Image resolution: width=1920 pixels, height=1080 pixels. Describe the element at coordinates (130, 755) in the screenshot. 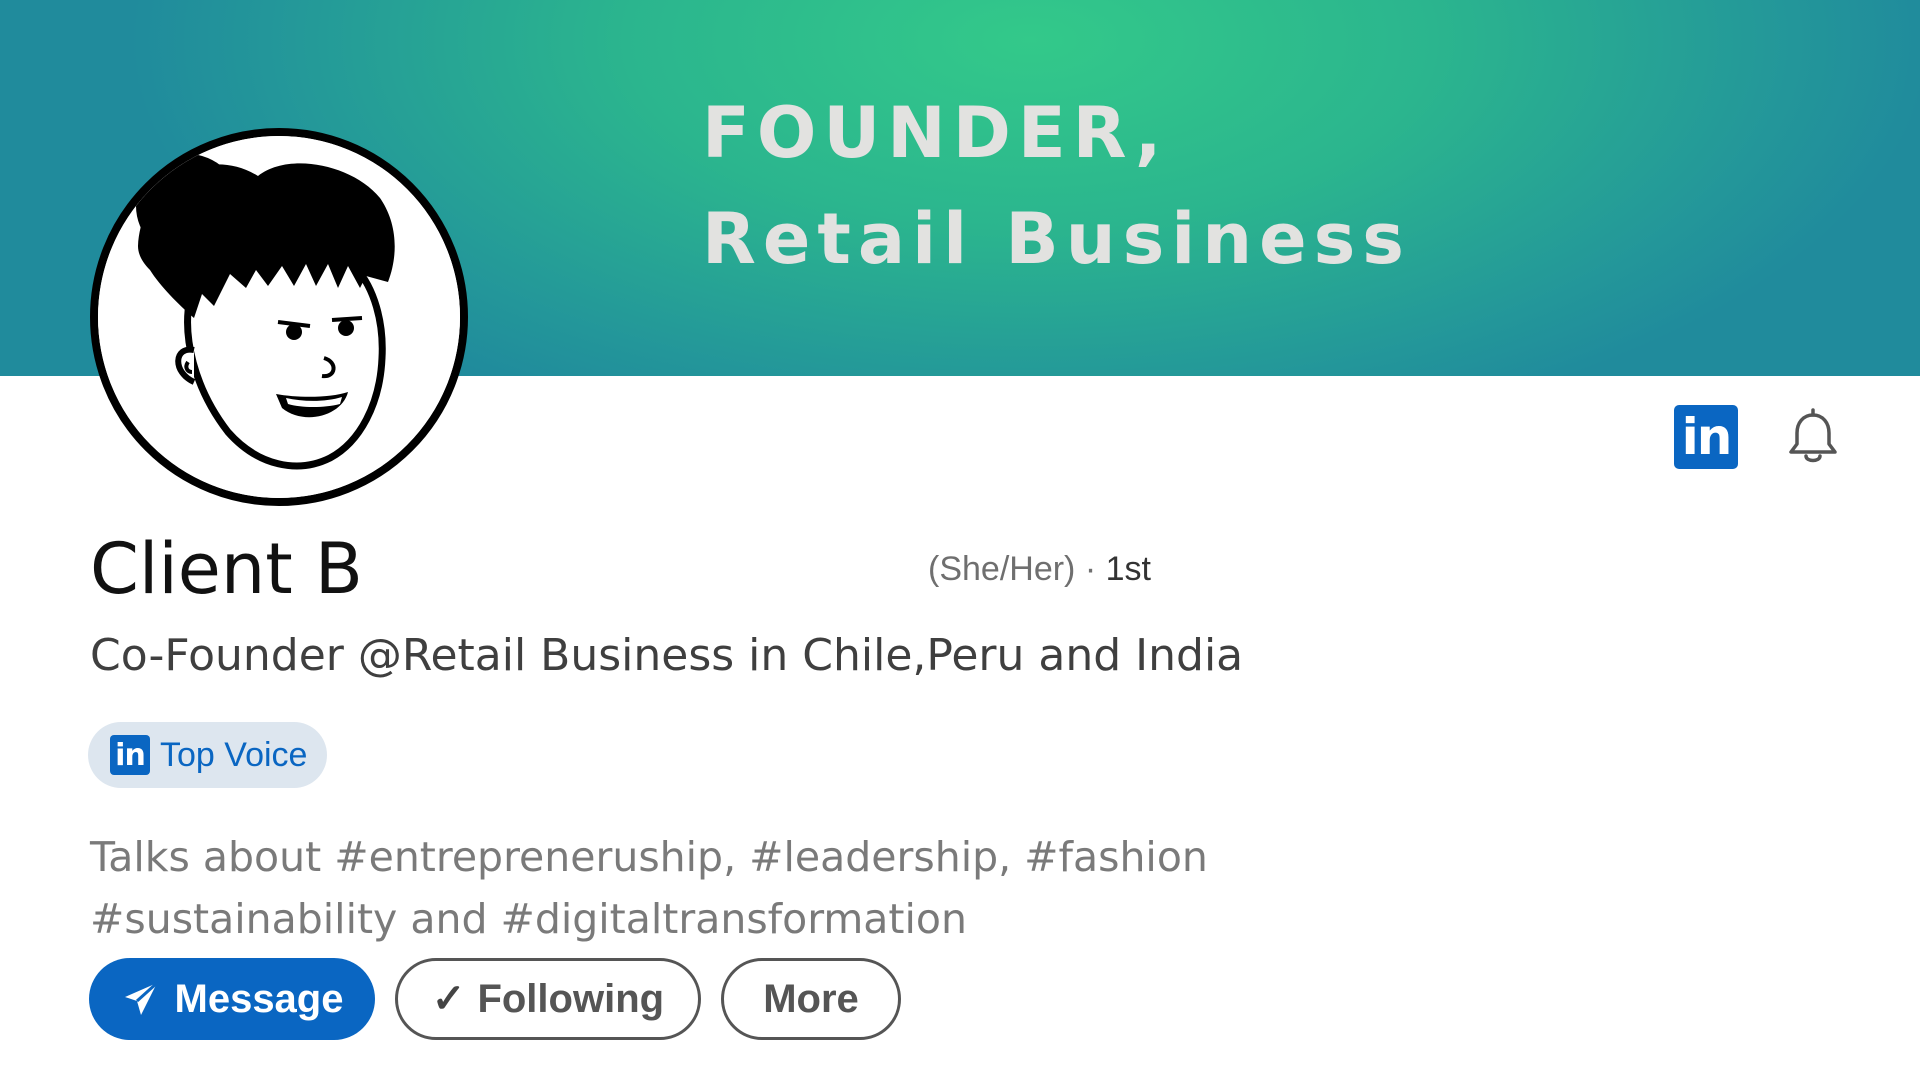

I see `linkedin-badge-icon: in` at that location.